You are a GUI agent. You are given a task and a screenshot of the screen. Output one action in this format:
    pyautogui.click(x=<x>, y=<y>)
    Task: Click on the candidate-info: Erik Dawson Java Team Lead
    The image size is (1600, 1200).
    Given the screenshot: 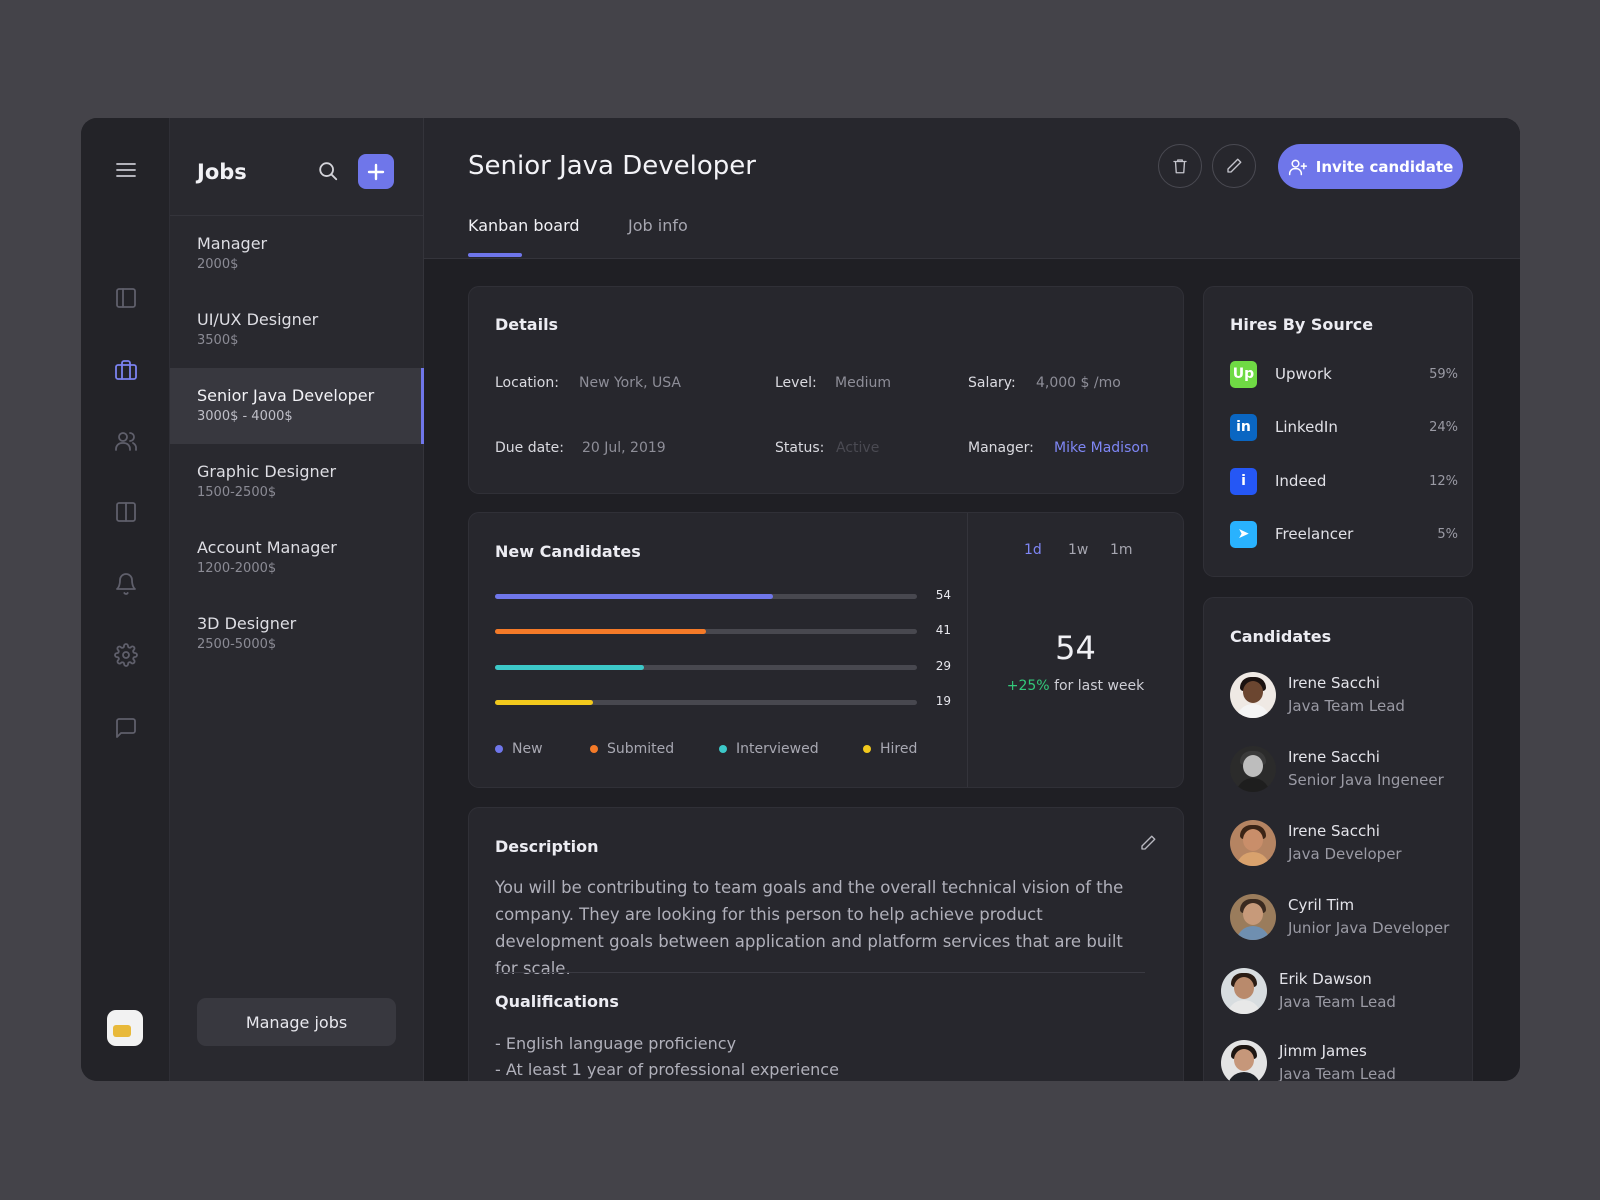 What is the action you would take?
    pyautogui.click(x=1337, y=991)
    